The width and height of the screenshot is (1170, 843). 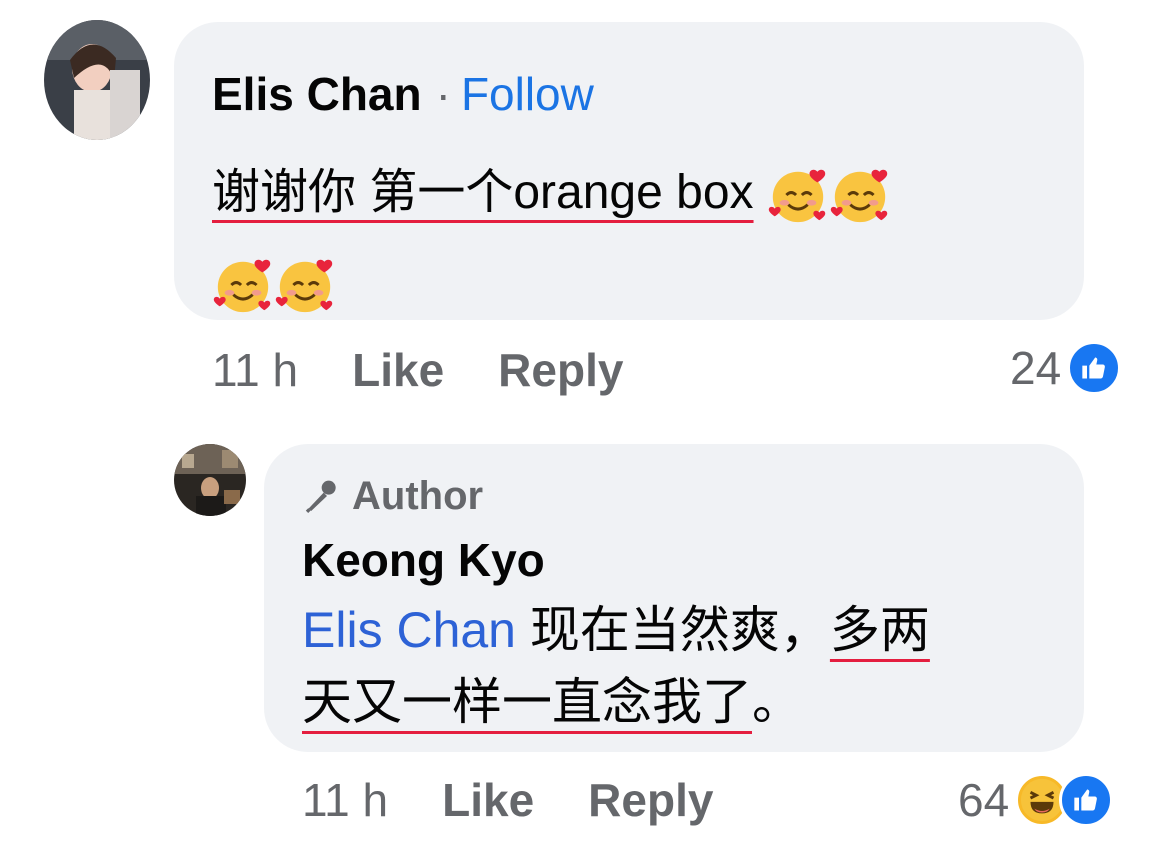 I want to click on reply-text-end: 。, so click(x=777, y=702).